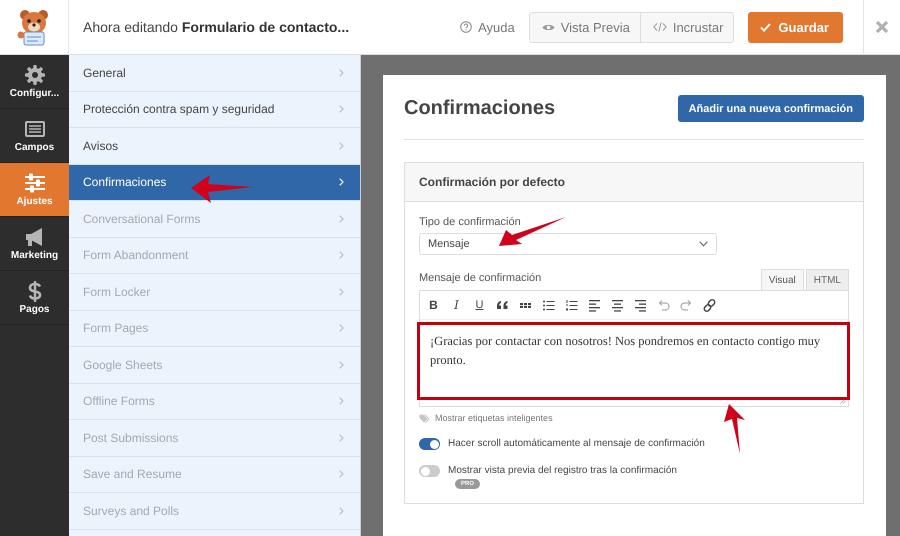 This screenshot has height=536, width=900. What do you see at coordinates (35, 129) in the screenshot?
I see `list-icon` at bounding box center [35, 129].